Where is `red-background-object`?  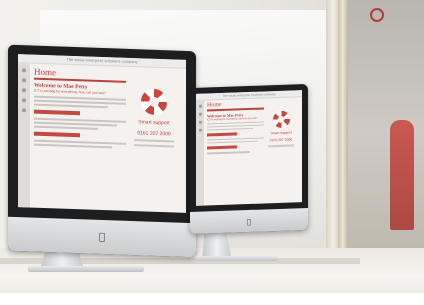 red-background-object is located at coordinates (402, 175).